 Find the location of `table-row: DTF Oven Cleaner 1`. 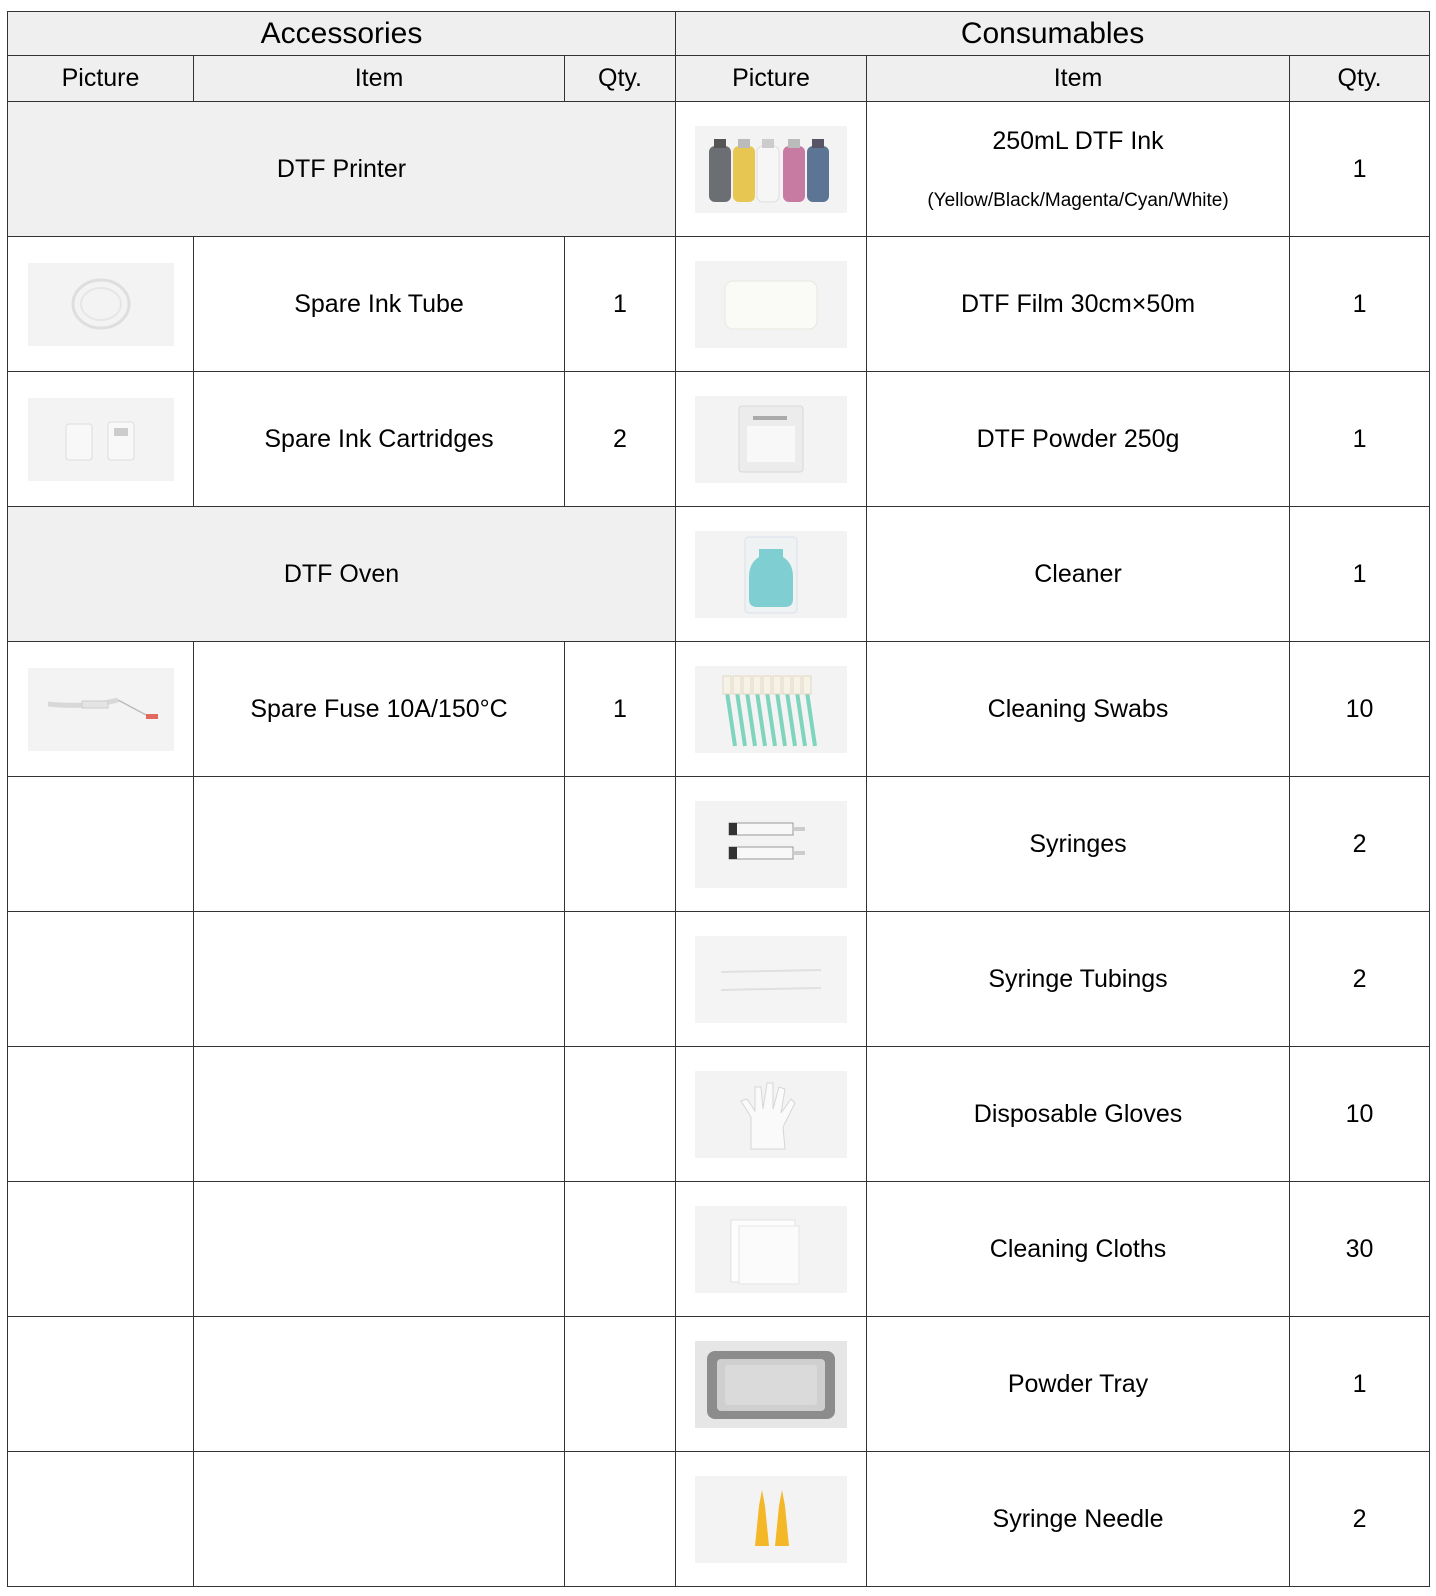

table-row: DTF Oven Cleaner 1 is located at coordinates (718, 574).